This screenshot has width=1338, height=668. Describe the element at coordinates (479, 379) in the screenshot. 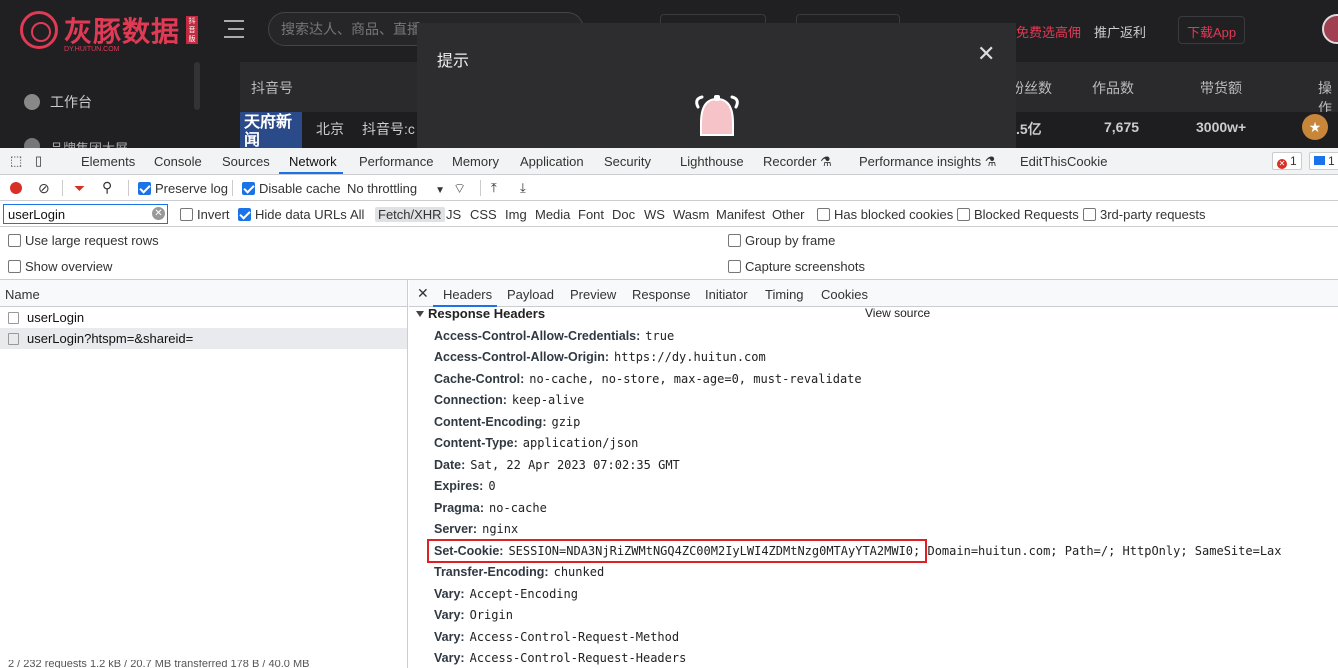

I see `header-key: Cache-Control:` at that location.